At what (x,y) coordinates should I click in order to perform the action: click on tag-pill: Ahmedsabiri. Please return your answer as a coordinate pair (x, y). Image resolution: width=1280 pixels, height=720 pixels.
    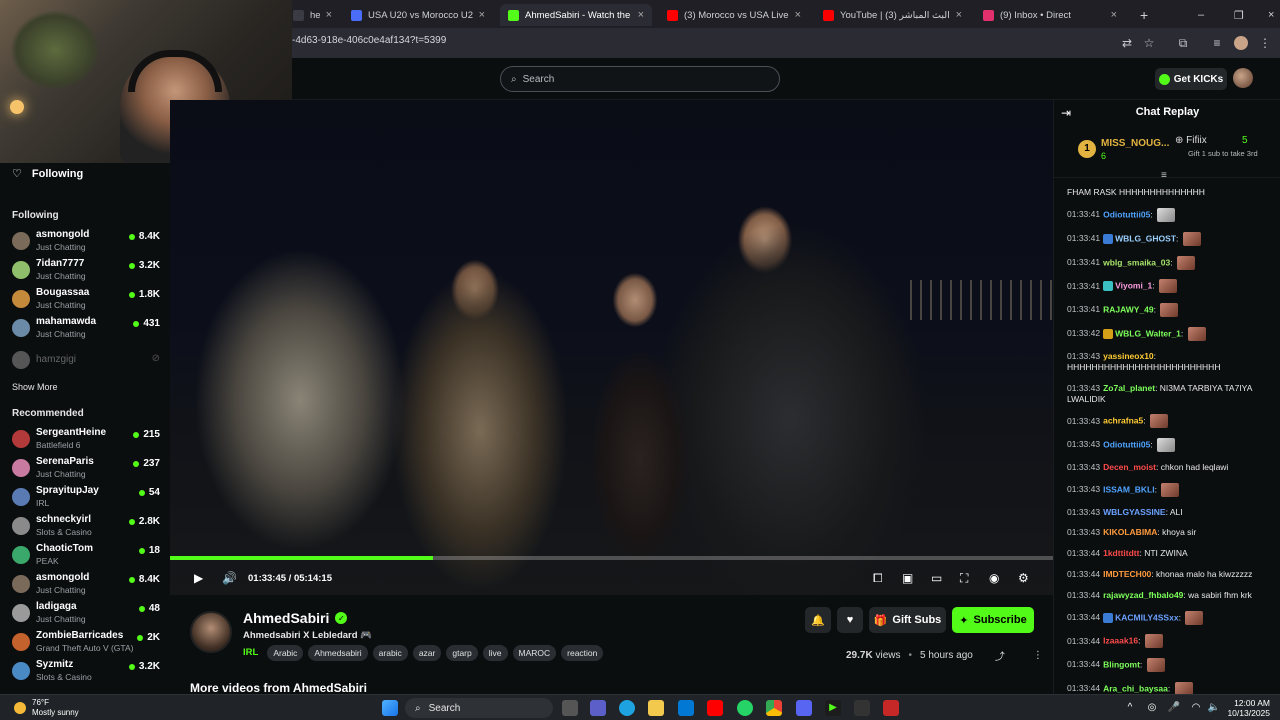
    Looking at the image, I should click on (338, 652).